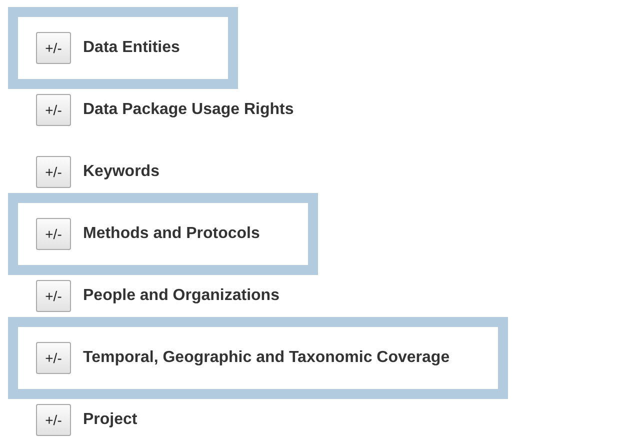 The height and width of the screenshot is (438, 625). I want to click on section-title: People and Organizations, so click(181, 296).